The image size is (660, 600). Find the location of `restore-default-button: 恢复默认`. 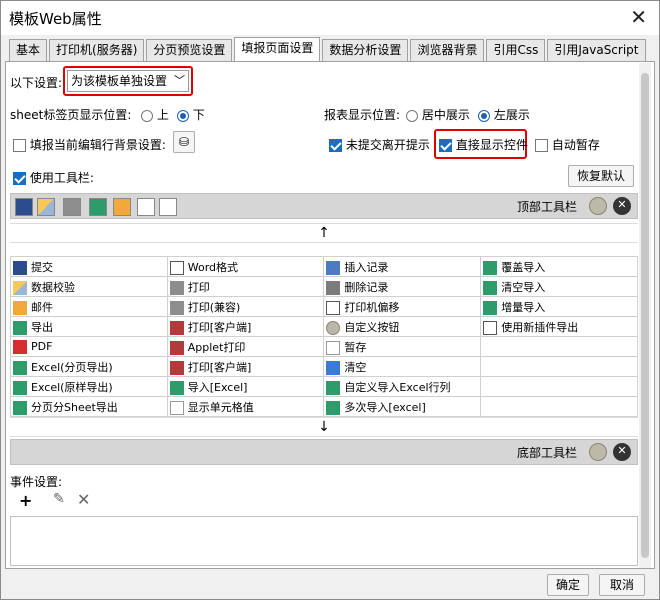

restore-default-button: 恢复默认 is located at coordinates (601, 176).